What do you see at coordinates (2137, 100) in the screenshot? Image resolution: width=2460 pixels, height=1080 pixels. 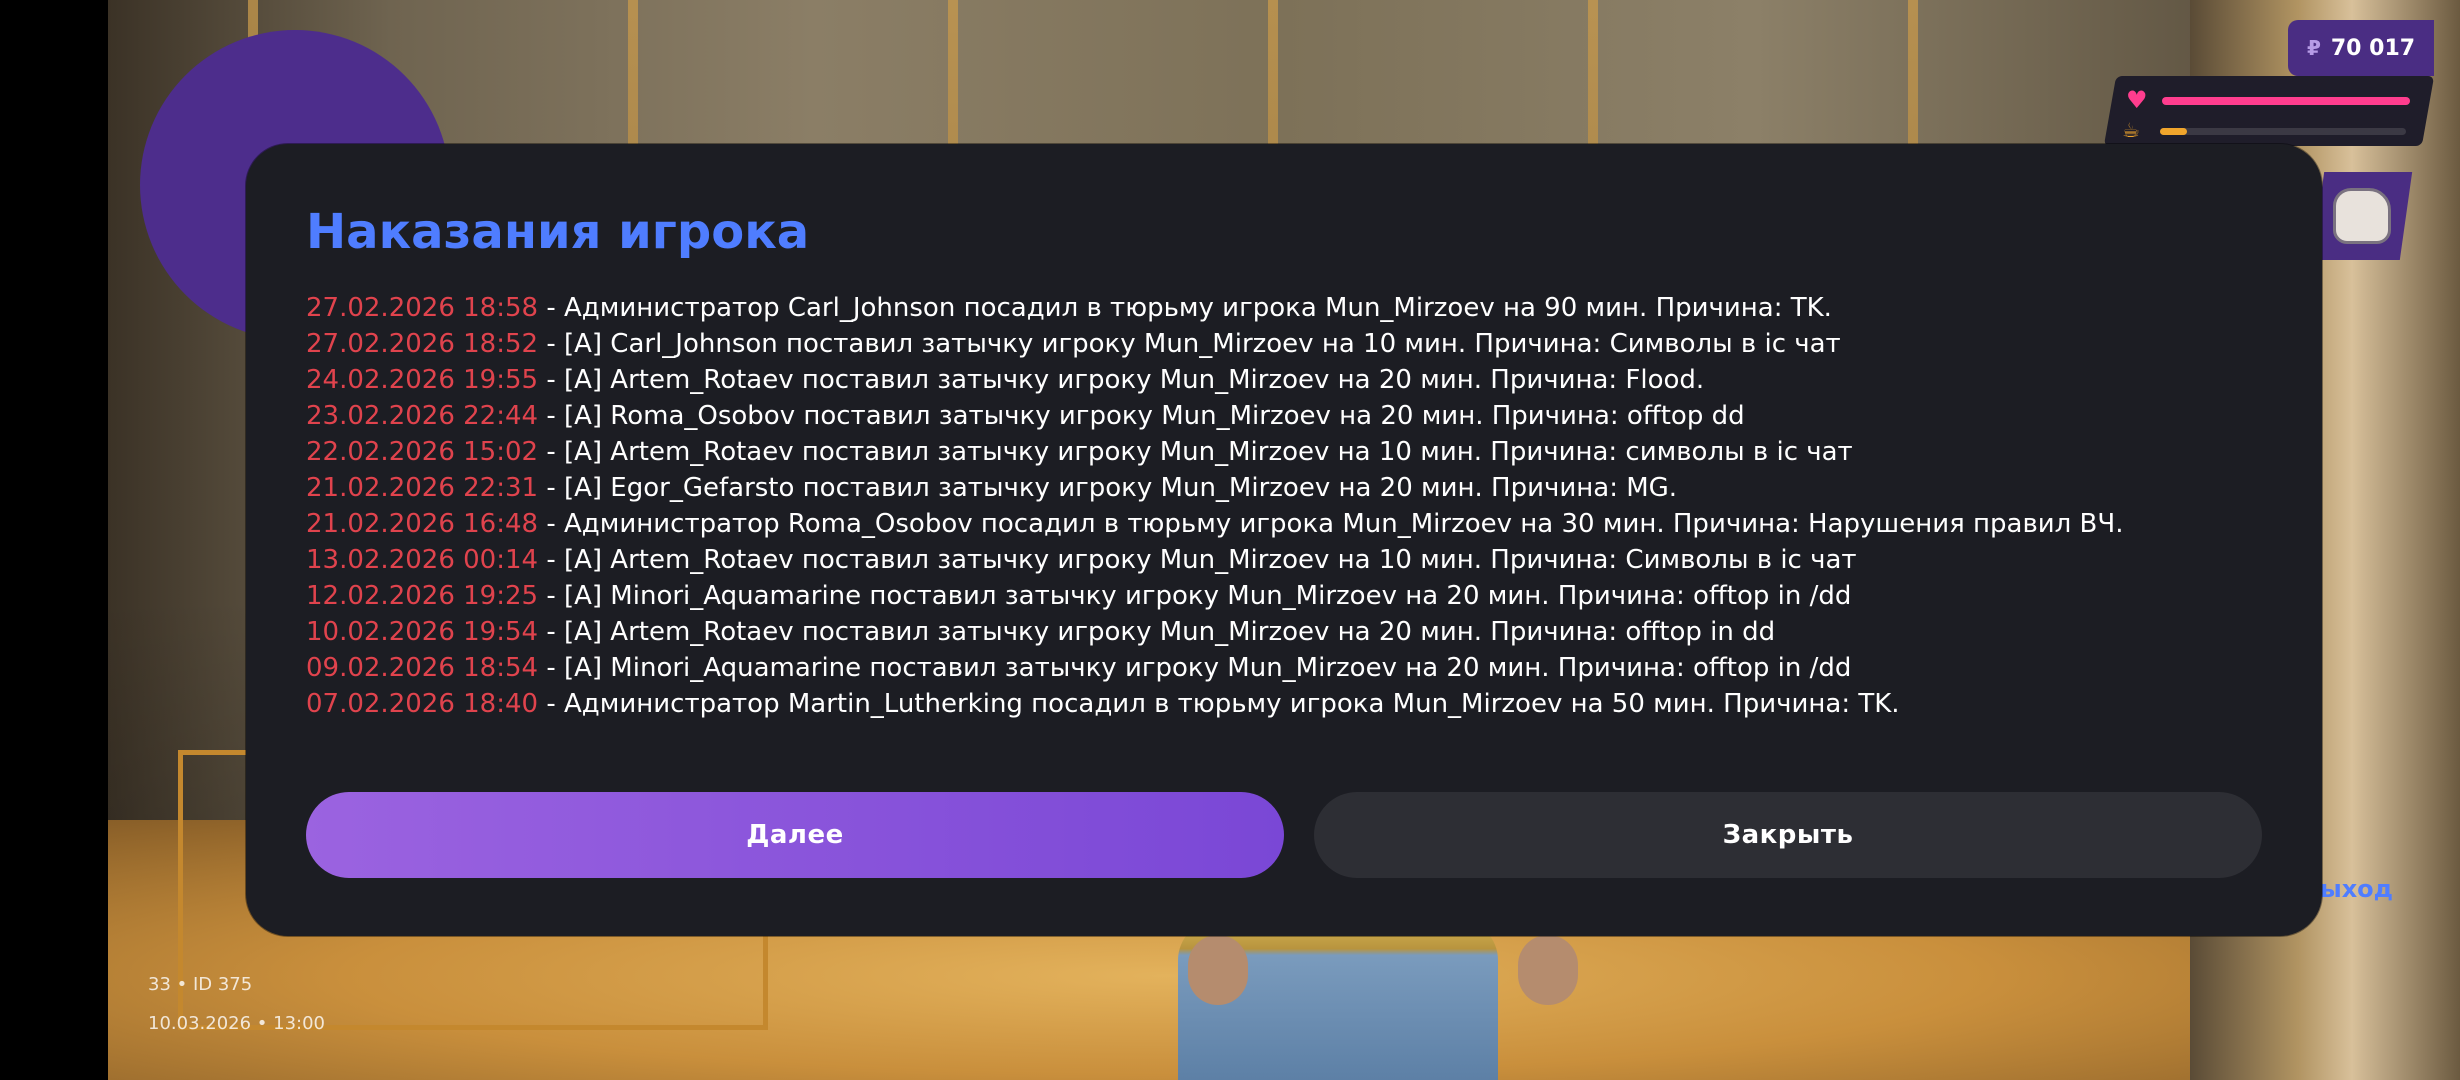 I see `heart-icon: ♥` at bounding box center [2137, 100].